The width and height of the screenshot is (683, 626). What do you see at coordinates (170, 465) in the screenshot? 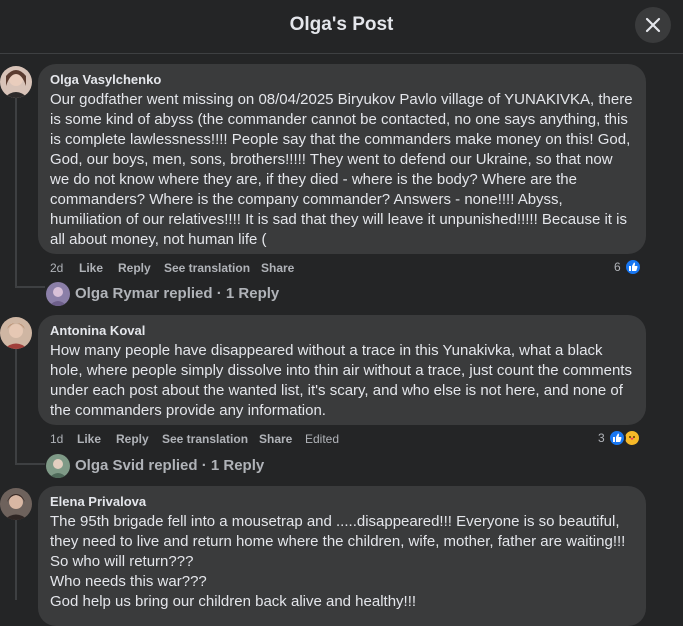
I see `replies-text: Olga Svid replied · 1 Reply` at bounding box center [170, 465].